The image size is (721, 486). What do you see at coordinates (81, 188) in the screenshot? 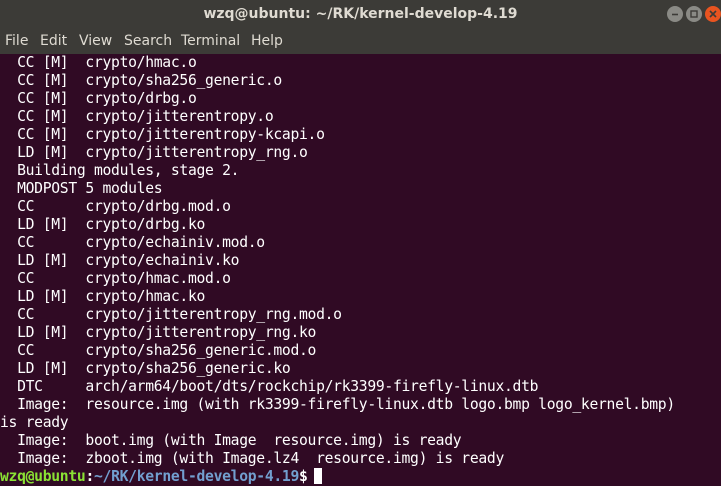
I see `output-line: MODPOST 5 modules` at bounding box center [81, 188].